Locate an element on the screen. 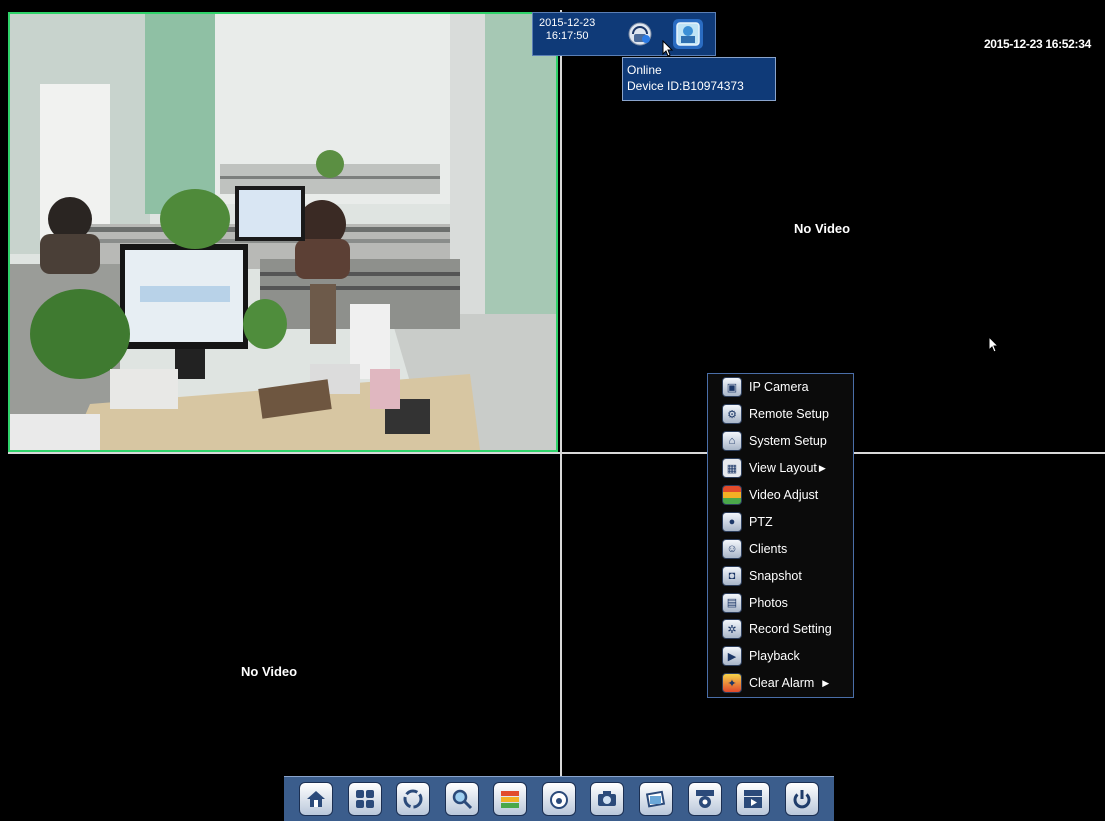  home-setup-button is located at coordinates (316, 799).